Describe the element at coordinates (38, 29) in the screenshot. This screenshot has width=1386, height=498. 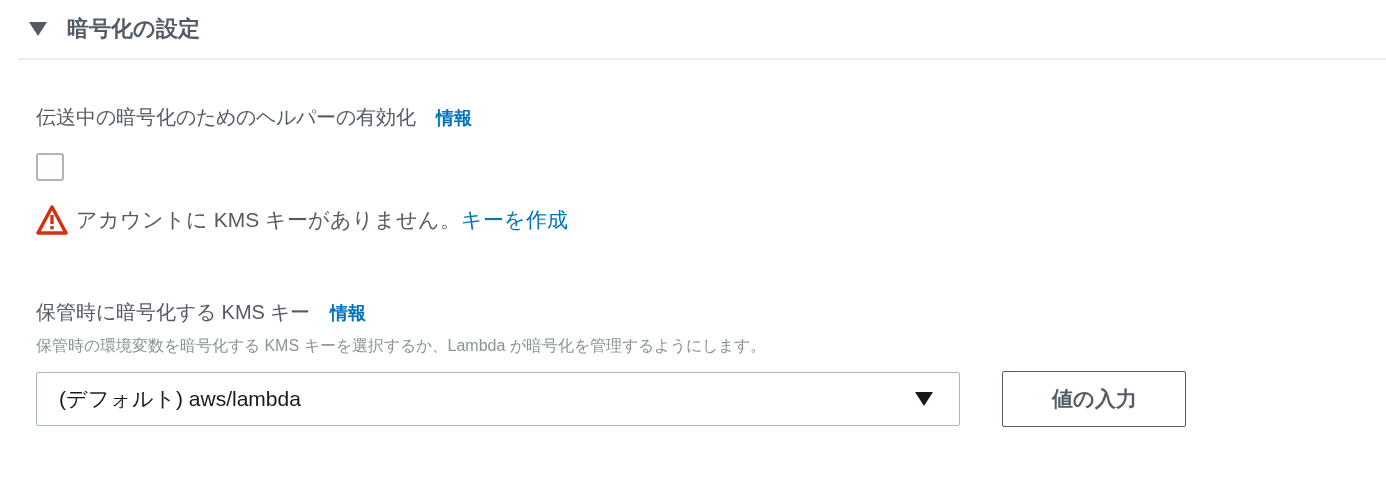
I see `collapse-triangle-icon` at that location.